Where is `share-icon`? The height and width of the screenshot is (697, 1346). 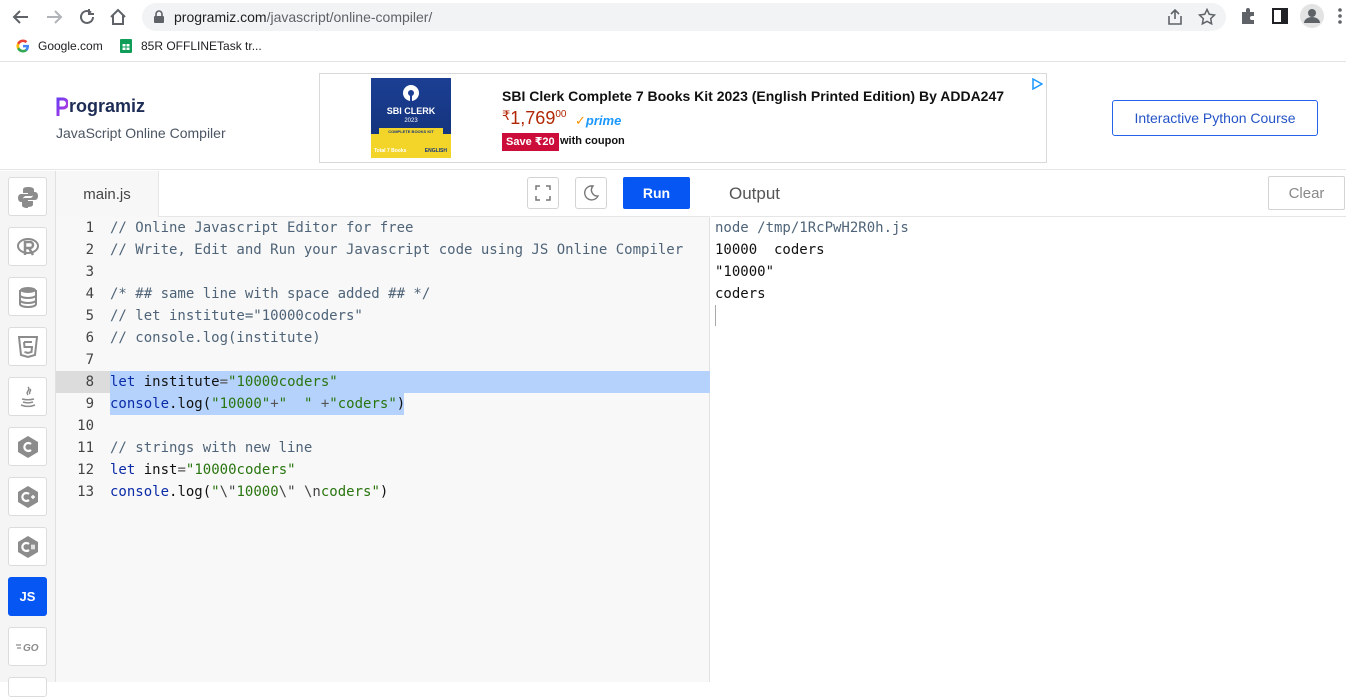
share-icon is located at coordinates (1175, 17).